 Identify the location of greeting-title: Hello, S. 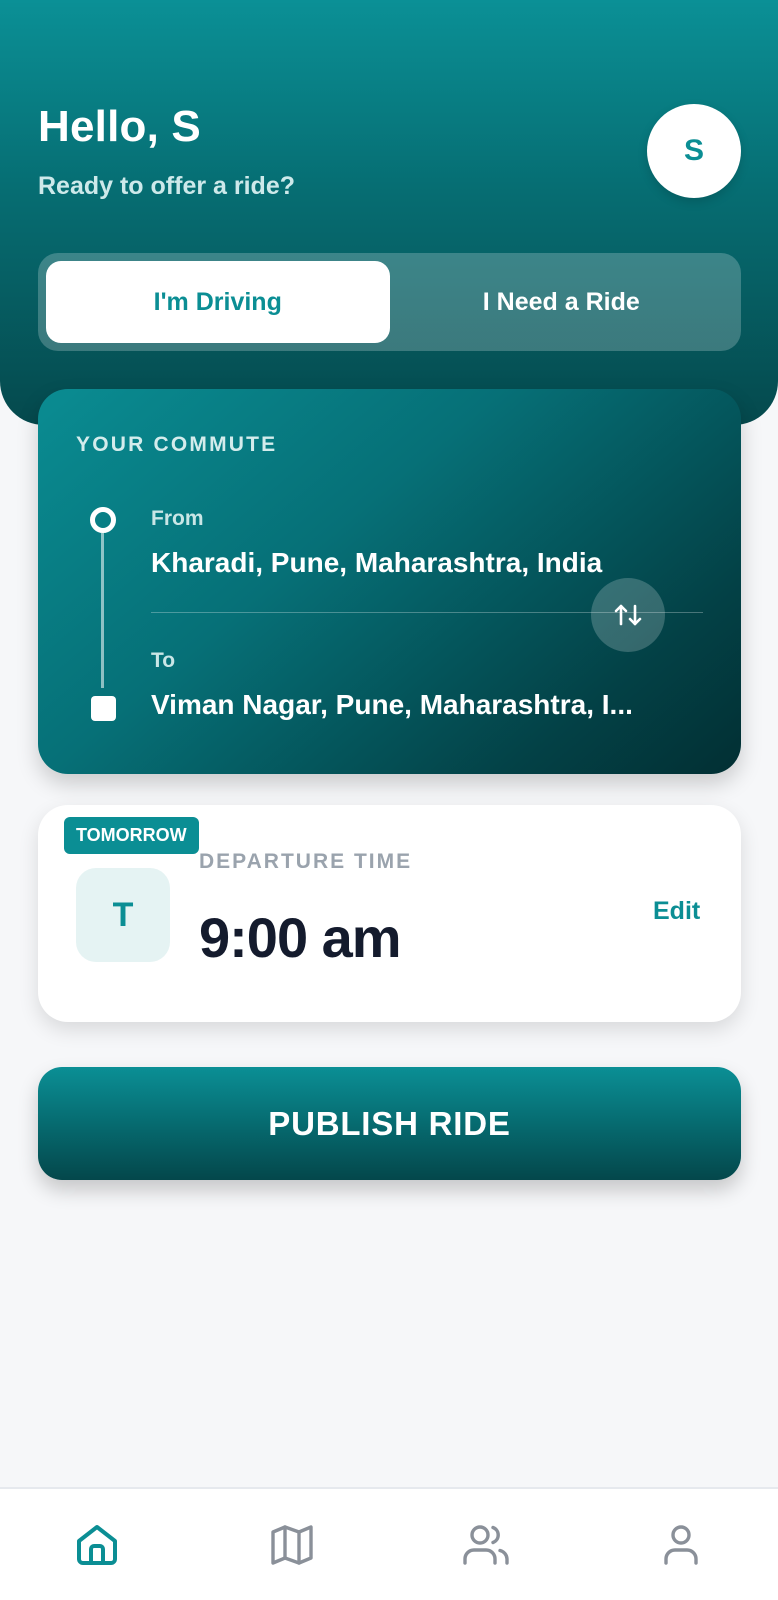
(119, 126).